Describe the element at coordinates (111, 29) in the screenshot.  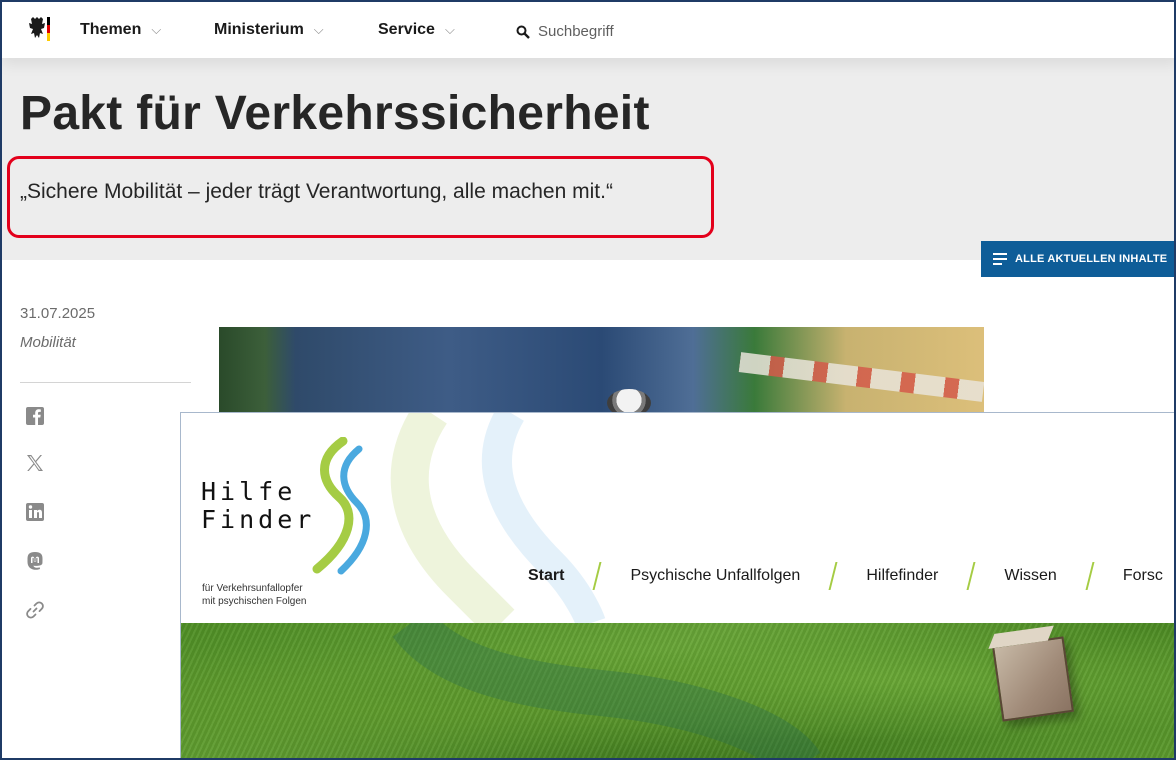
I see `nav-themen-label: Themen` at that location.